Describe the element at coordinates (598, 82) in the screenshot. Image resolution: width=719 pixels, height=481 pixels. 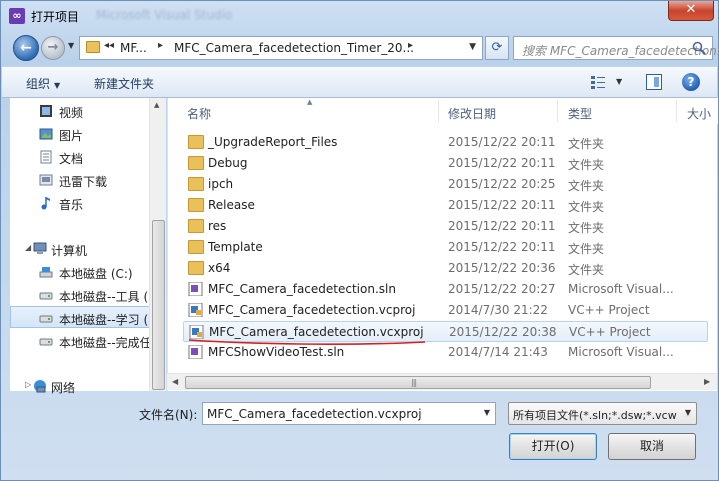
I see `change-view-icon` at that location.